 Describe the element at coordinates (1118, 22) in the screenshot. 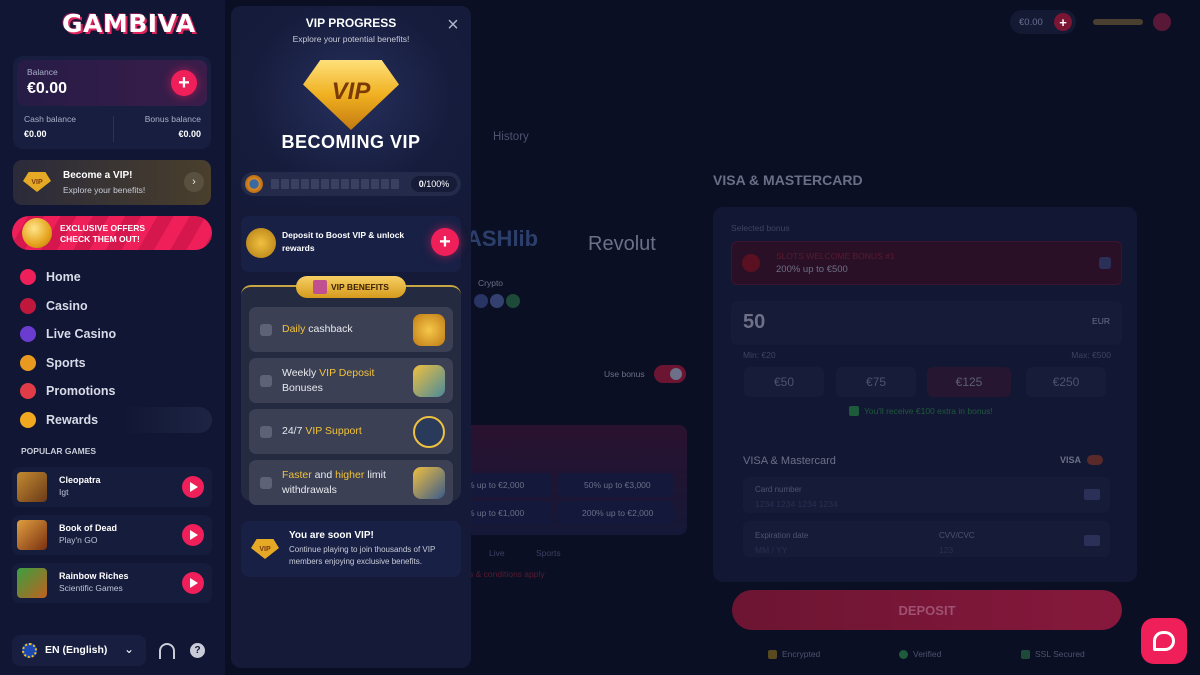

I see `username-blur` at that location.